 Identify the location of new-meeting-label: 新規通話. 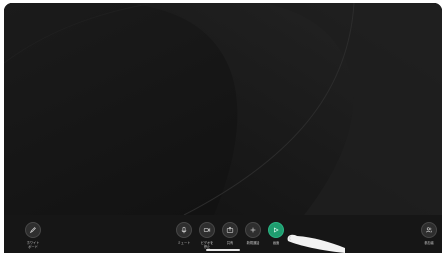
(253, 243).